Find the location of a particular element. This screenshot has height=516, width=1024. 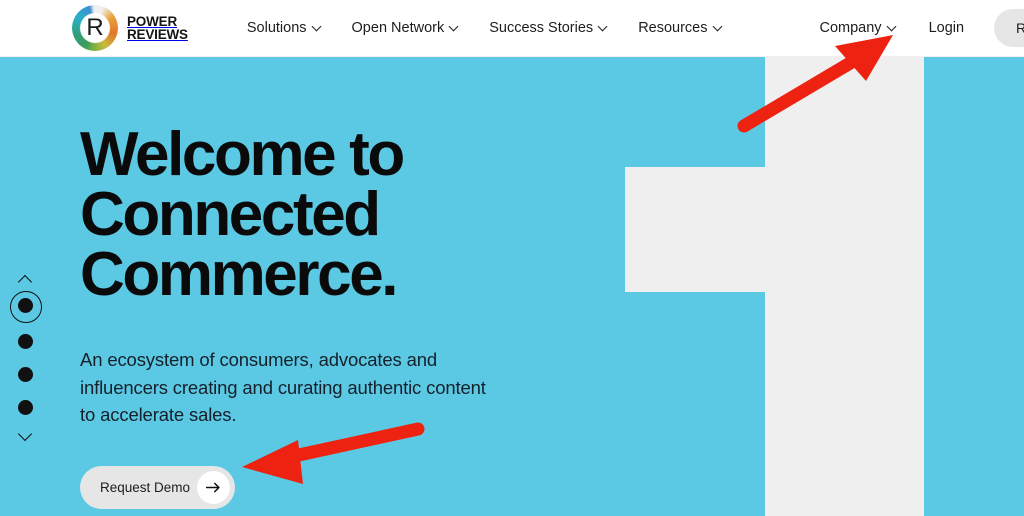

nav-item-label: Resources is located at coordinates (673, 28).